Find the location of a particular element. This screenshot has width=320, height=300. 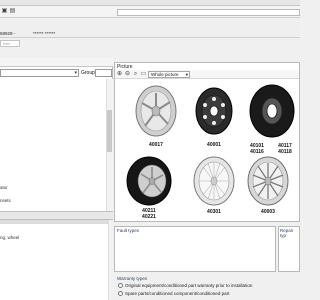

vehicle-select: ****** ****** is located at coordinates (44, 33).